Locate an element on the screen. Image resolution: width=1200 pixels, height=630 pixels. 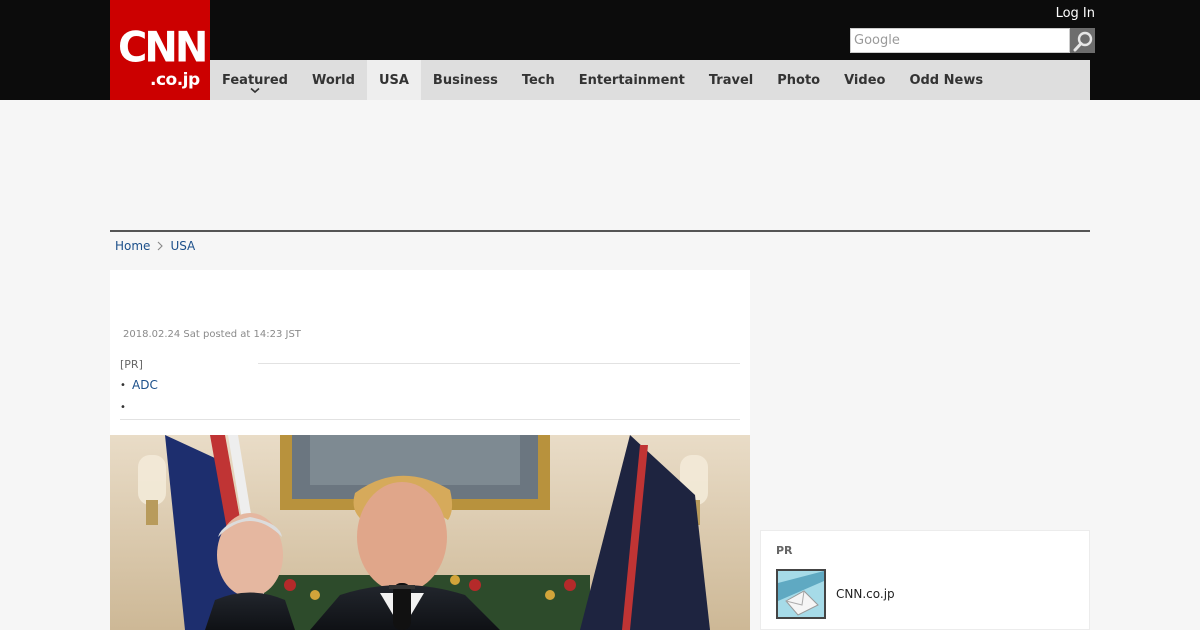
search-icon is located at coordinates (1082, 41).